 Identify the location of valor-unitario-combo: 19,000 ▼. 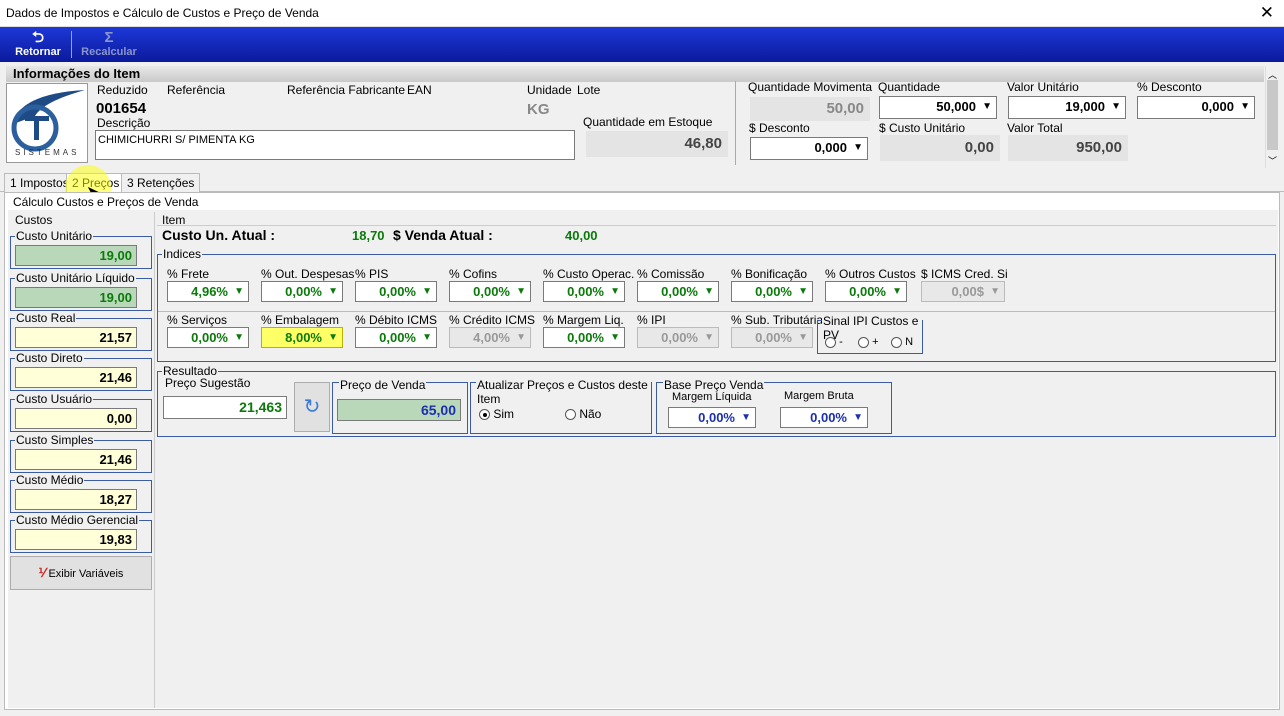
(1067, 107).